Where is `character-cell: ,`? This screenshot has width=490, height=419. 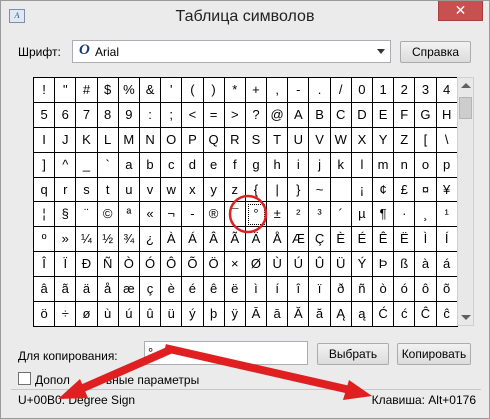
character-cell: , is located at coordinates (278, 90).